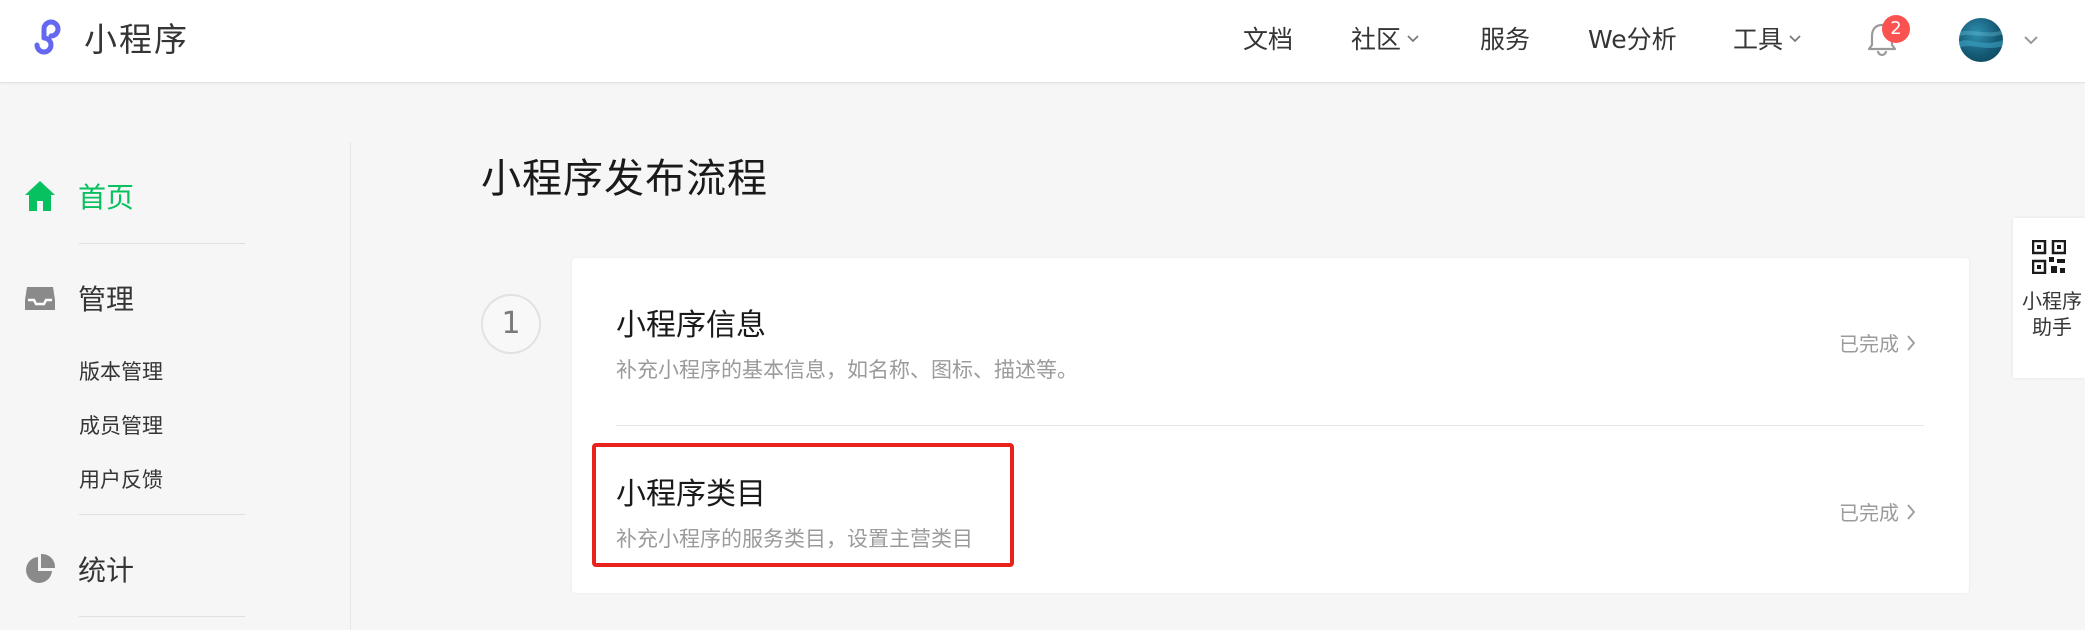 The image size is (2085, 630). What do you see at coordinates (1042, 41) in the screenshot?
I see `top-navbar: 小程序 文档 社区 服务 We分析 工具 2` at bounding box center [1042, 41].